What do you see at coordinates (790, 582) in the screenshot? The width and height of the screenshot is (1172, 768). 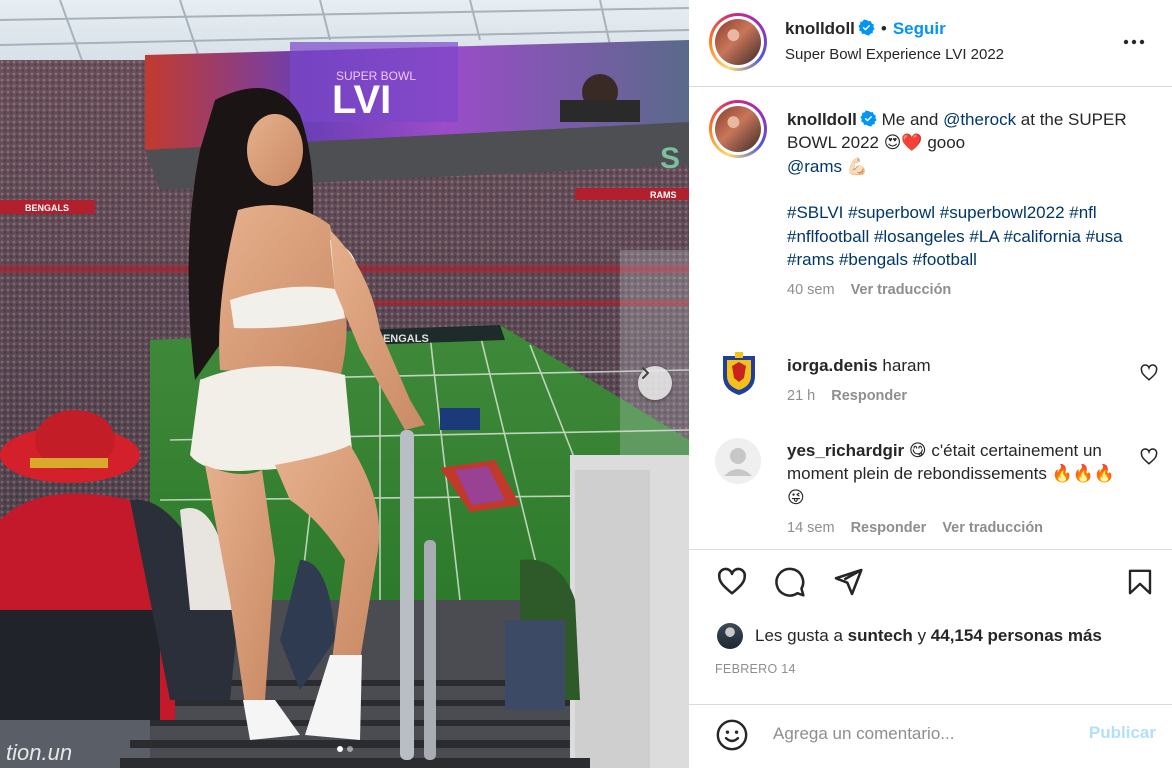 I see `comment-bubble-icon` at bounding box center [790, 582].